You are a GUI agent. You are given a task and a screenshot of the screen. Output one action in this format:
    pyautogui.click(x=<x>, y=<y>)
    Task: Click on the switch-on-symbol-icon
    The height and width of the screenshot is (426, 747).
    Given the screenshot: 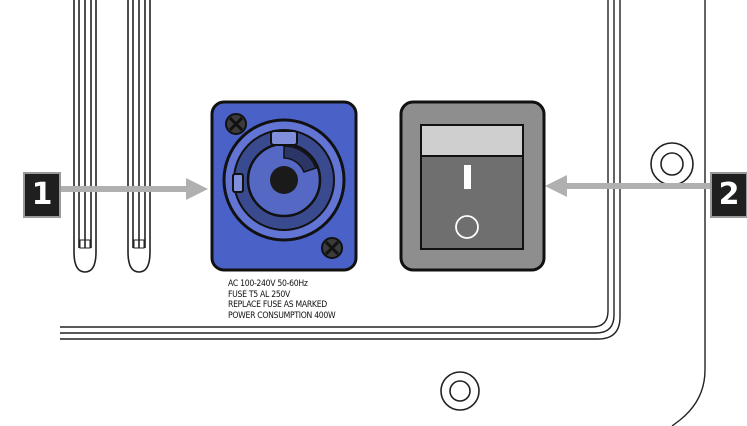 What is the action you would take?
    pyautogui.click(x=467, y=177)
    